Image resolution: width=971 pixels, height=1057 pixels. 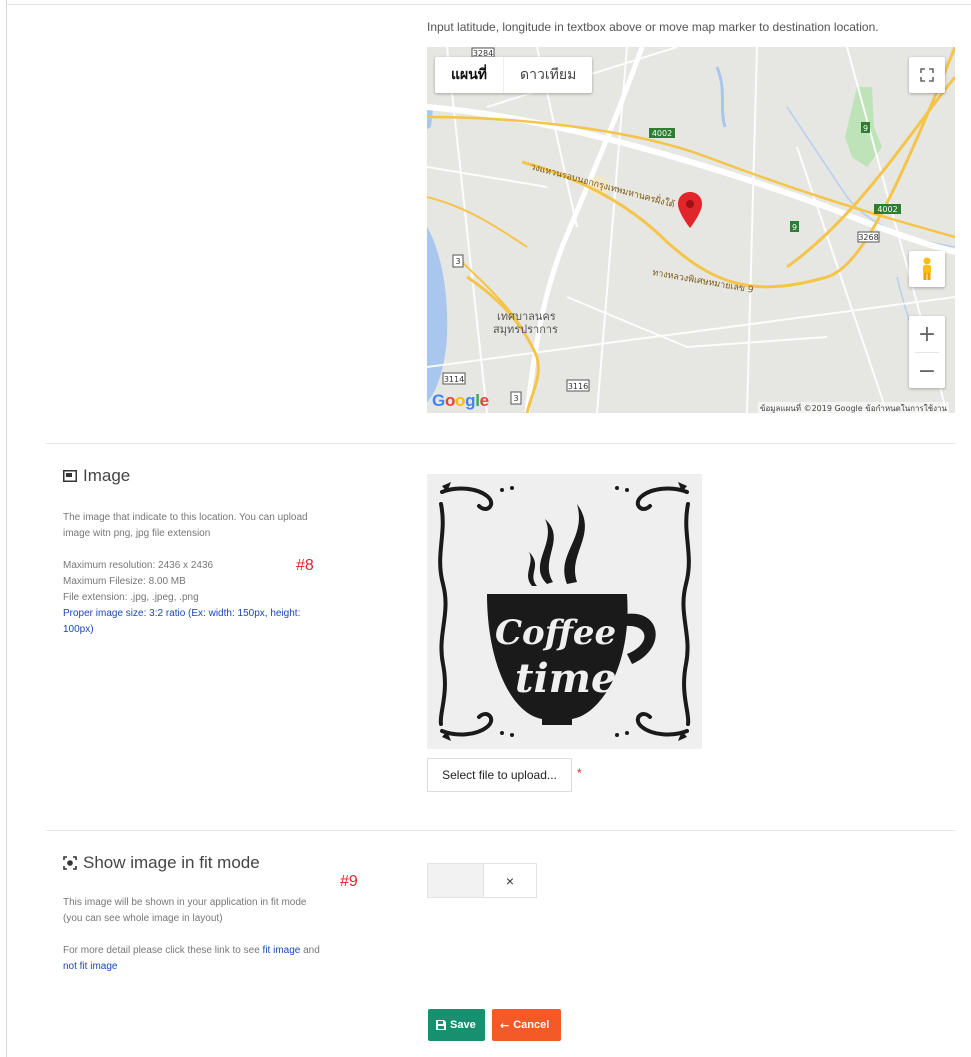 What do you see at coordinates (887, 209) in the screenshot?
I see `svg-text: 4002` at bounding box center [887, 209].